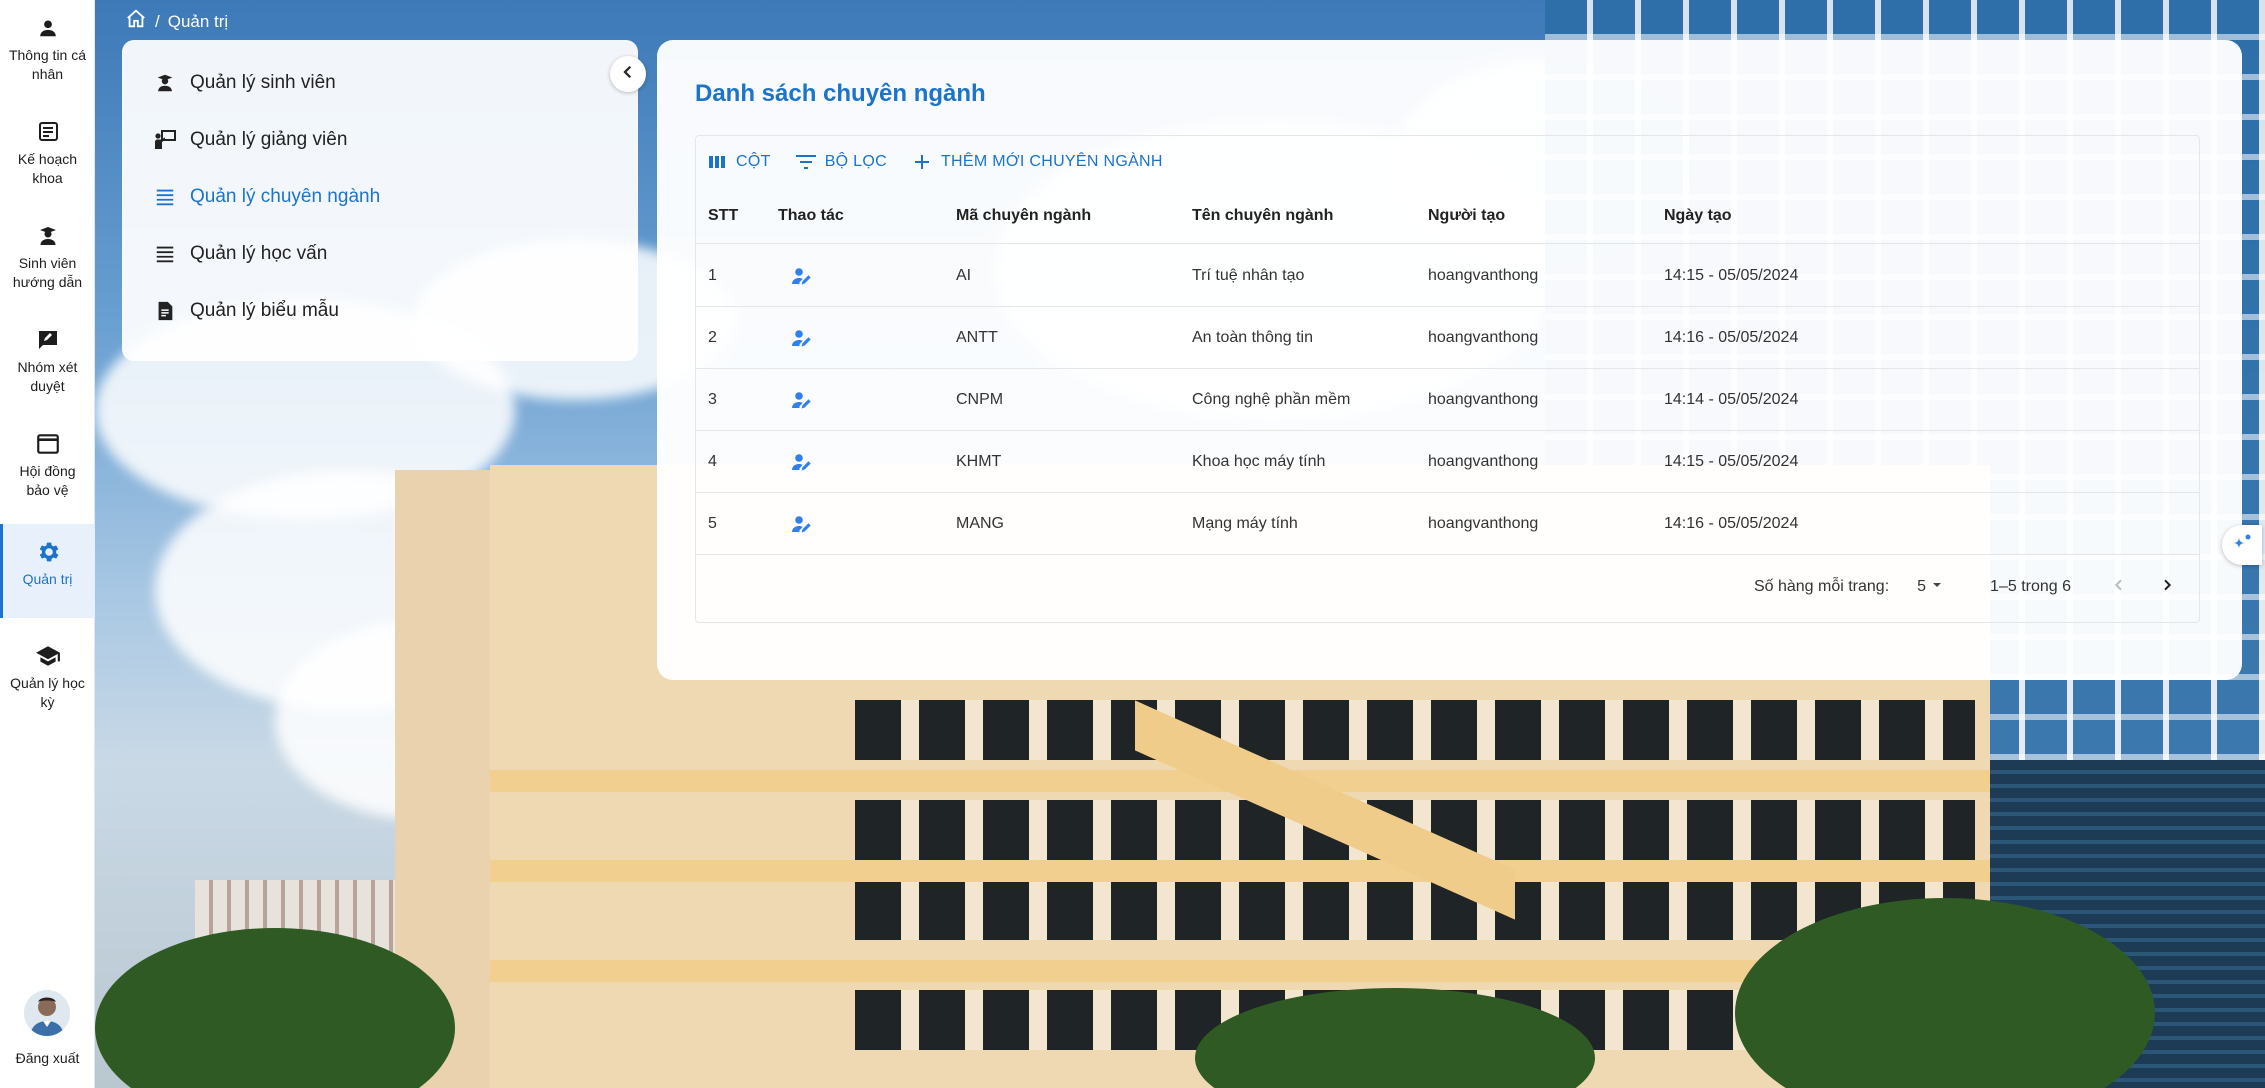 The image size is (2265, 1088). I want to click on nav-item-profile: Thông tin cá nhân, so click(47, 47).